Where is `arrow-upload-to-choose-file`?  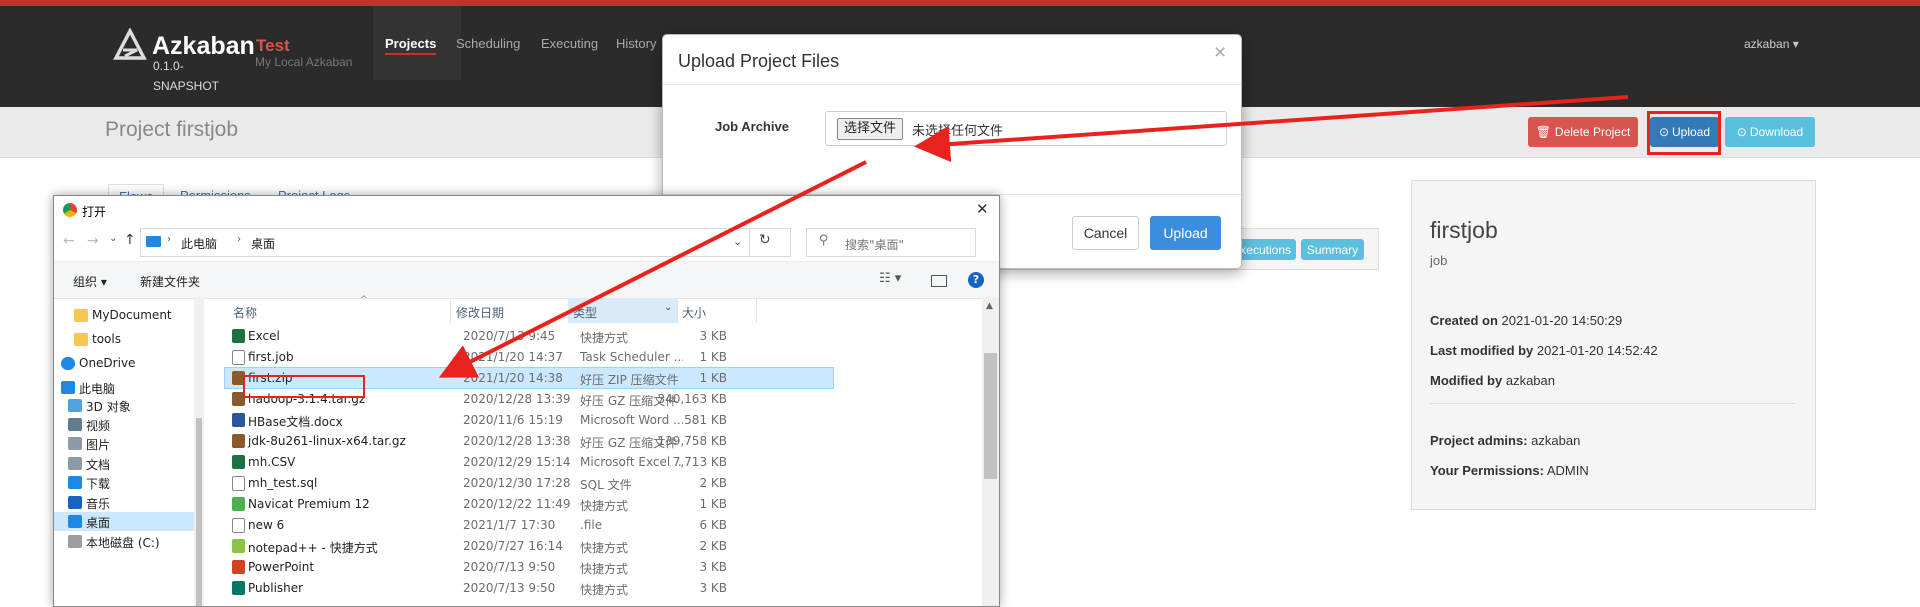 arrow-upload-to-choose-file is located at coordinates (1271, 129).